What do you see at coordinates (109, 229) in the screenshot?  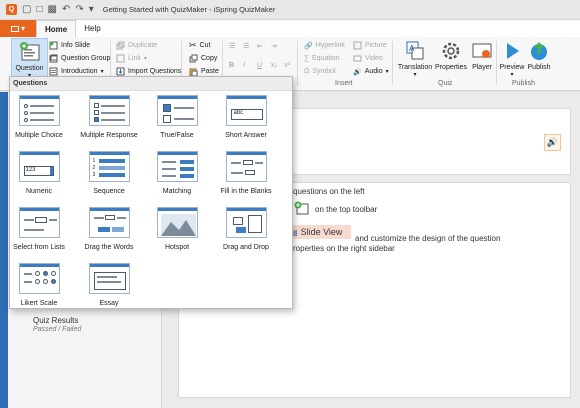 I see `question-type-drag-words: Drag the Words` at bounding box center [109, 229].